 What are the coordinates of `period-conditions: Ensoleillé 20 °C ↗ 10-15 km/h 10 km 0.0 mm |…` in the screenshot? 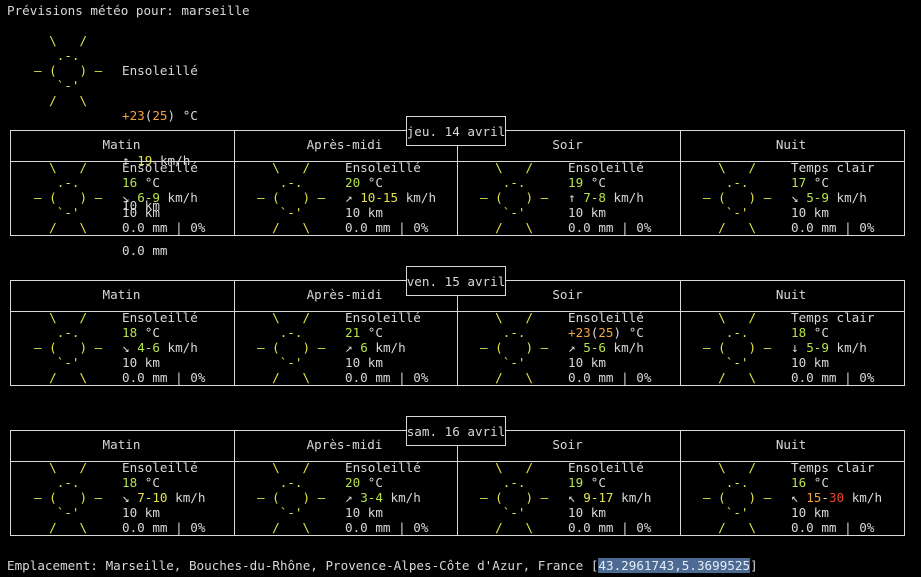 It's located at (390, 197).